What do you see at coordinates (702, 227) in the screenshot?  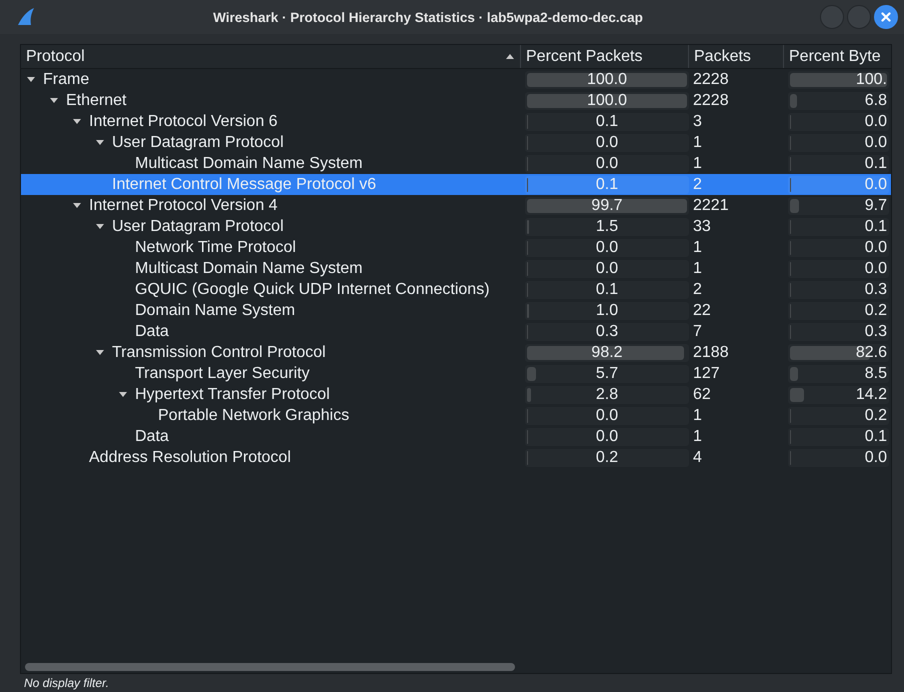 I see `packets-value: 33` at bounding box center [702, 227].